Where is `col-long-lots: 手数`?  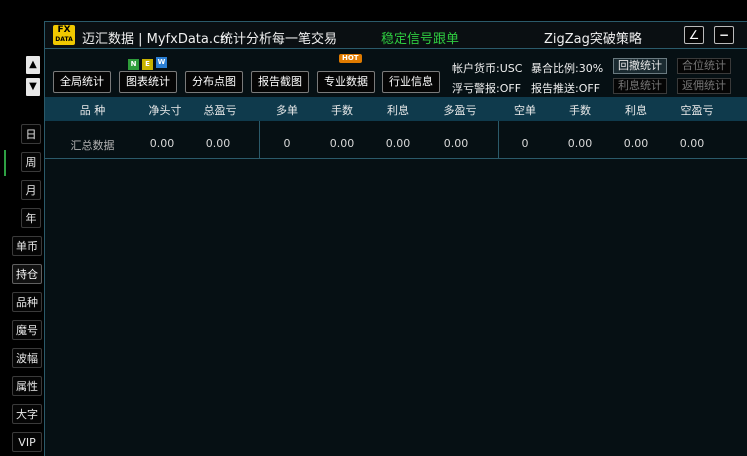 col-long-lots: 手数 is located at coordinates (342, 110).